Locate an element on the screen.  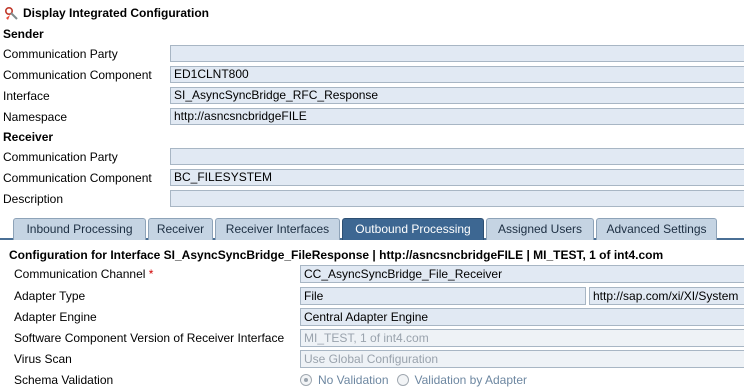
virus-scan-label: Virus Scan is located at coordinates (43, 359).